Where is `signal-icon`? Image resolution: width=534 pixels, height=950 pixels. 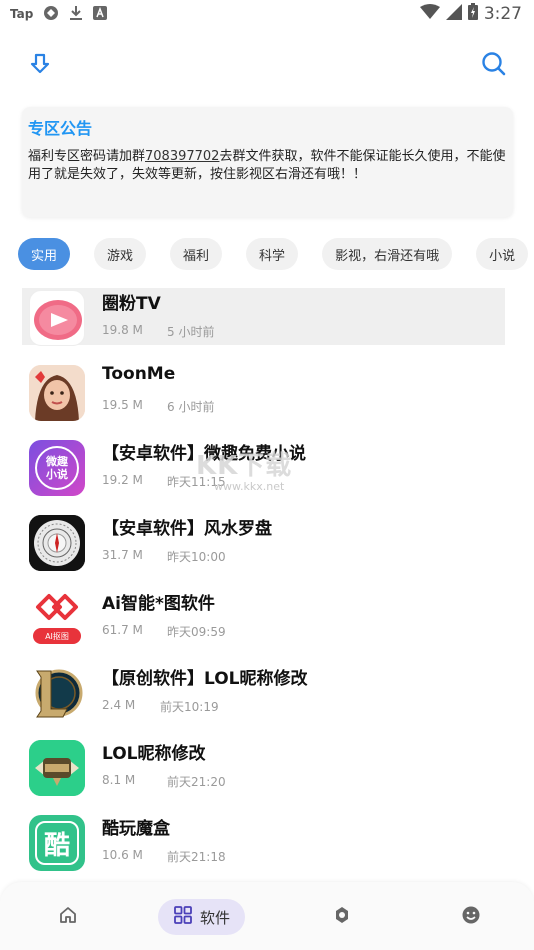 signal-icon is located at coordinates (453, 14).